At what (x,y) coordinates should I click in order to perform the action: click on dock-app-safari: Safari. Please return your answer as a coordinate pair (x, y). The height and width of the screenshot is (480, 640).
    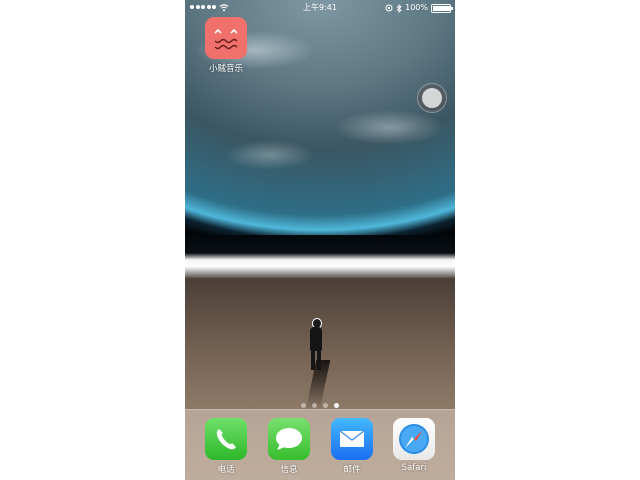
    Looking at the image, I should click on (414, 445).